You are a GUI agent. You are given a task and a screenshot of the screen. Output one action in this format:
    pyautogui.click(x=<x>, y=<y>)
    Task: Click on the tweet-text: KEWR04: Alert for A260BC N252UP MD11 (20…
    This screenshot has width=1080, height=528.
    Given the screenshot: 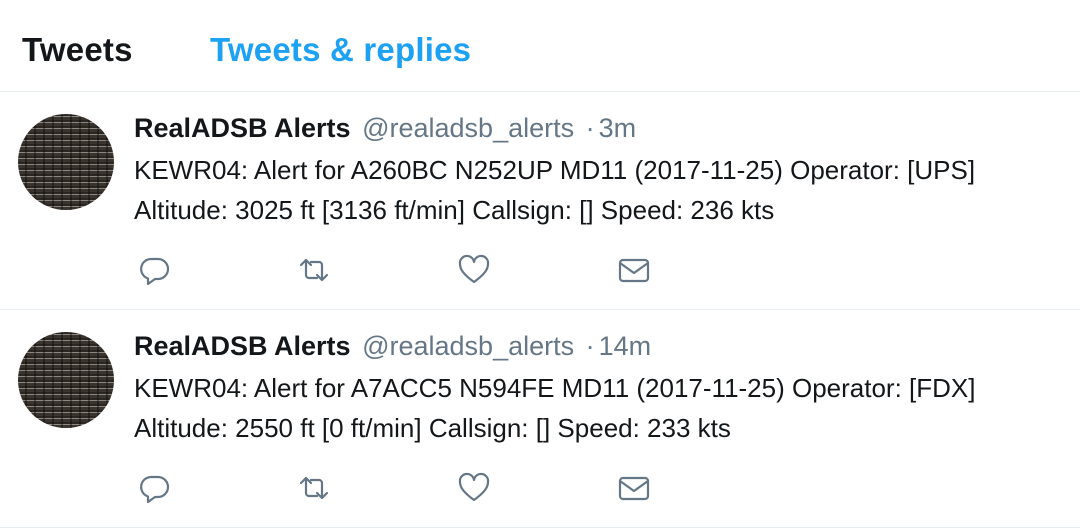 What is the action you would take?
    pyautogui.click(x=555, y=190)
    